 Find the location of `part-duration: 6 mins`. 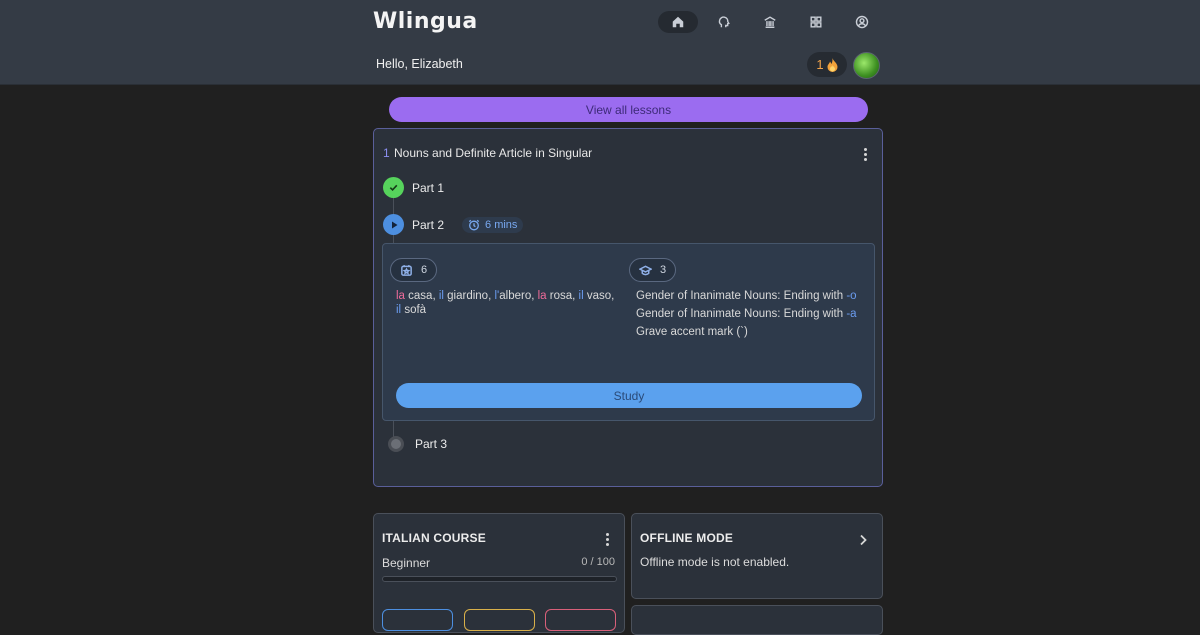

part-duration: 6 mins is located at coordinates (493, 224).